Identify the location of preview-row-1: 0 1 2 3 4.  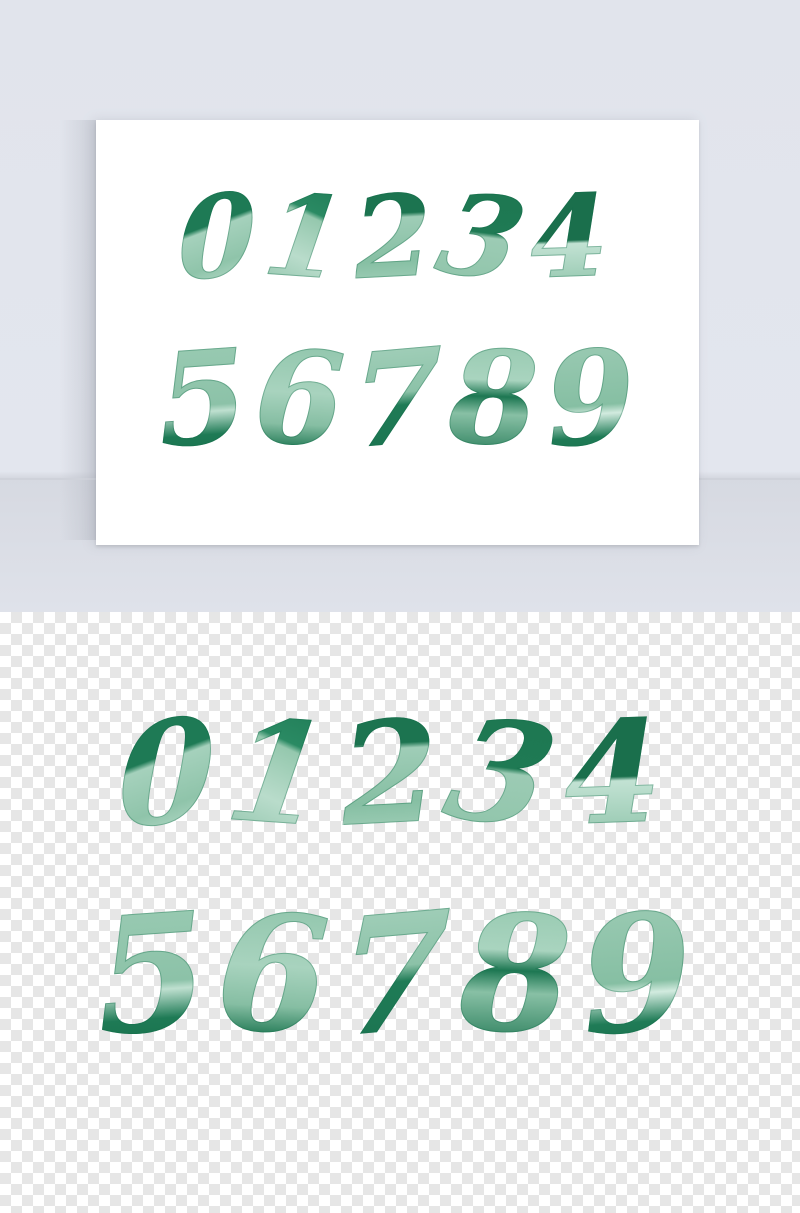
(391, 774).